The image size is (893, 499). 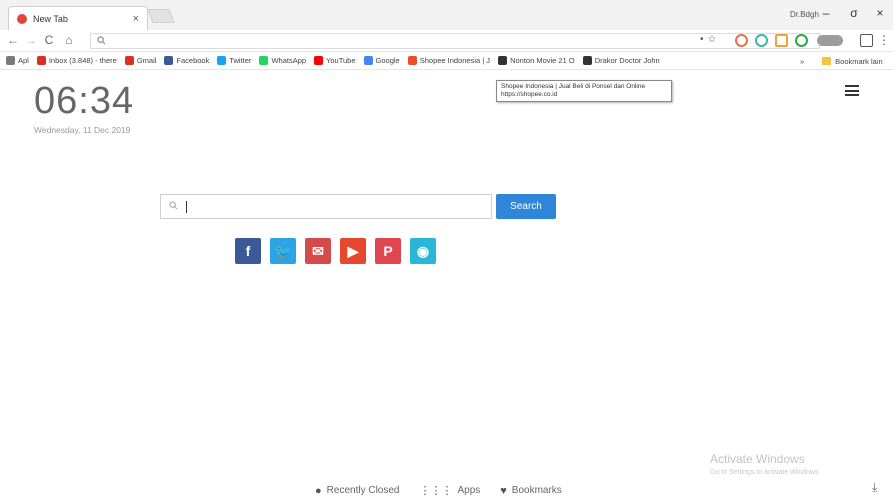 I want to click on search-form: Search, so click(x=358, y=206).